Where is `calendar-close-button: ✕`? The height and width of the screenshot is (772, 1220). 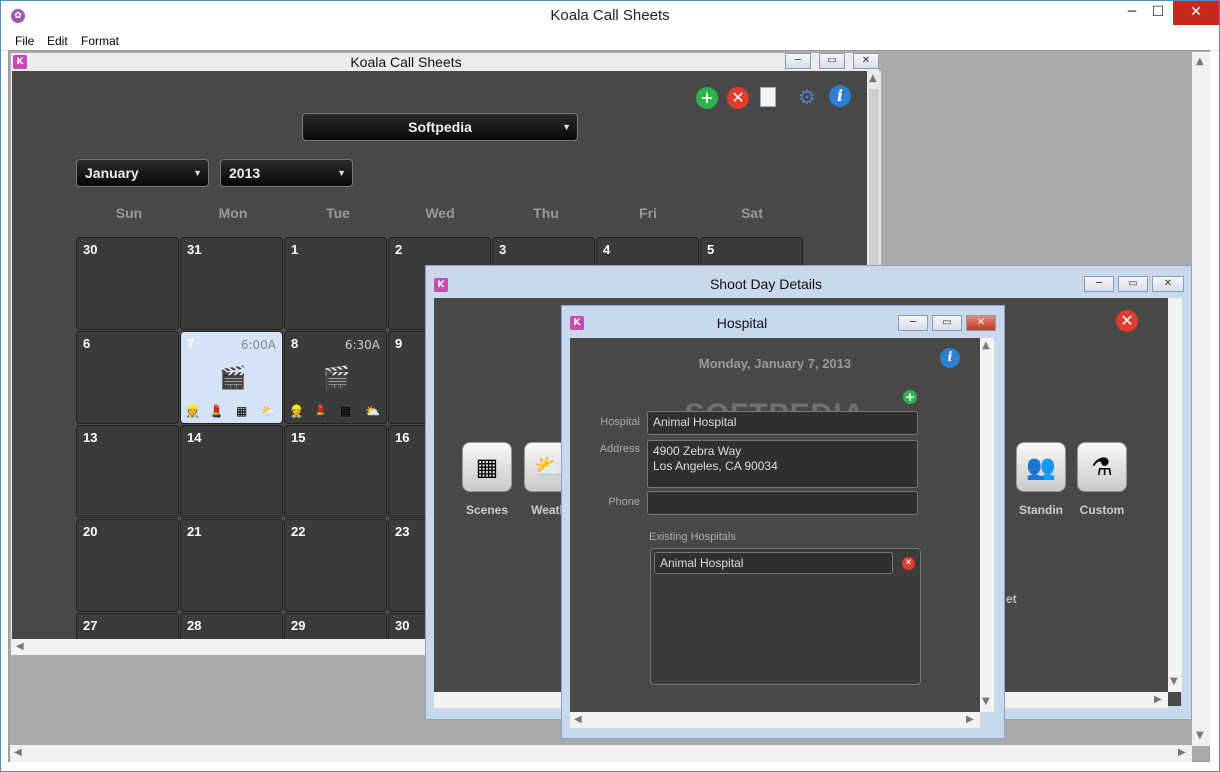 calendar-close-button: ✕ is located at coordinates (866, 61).